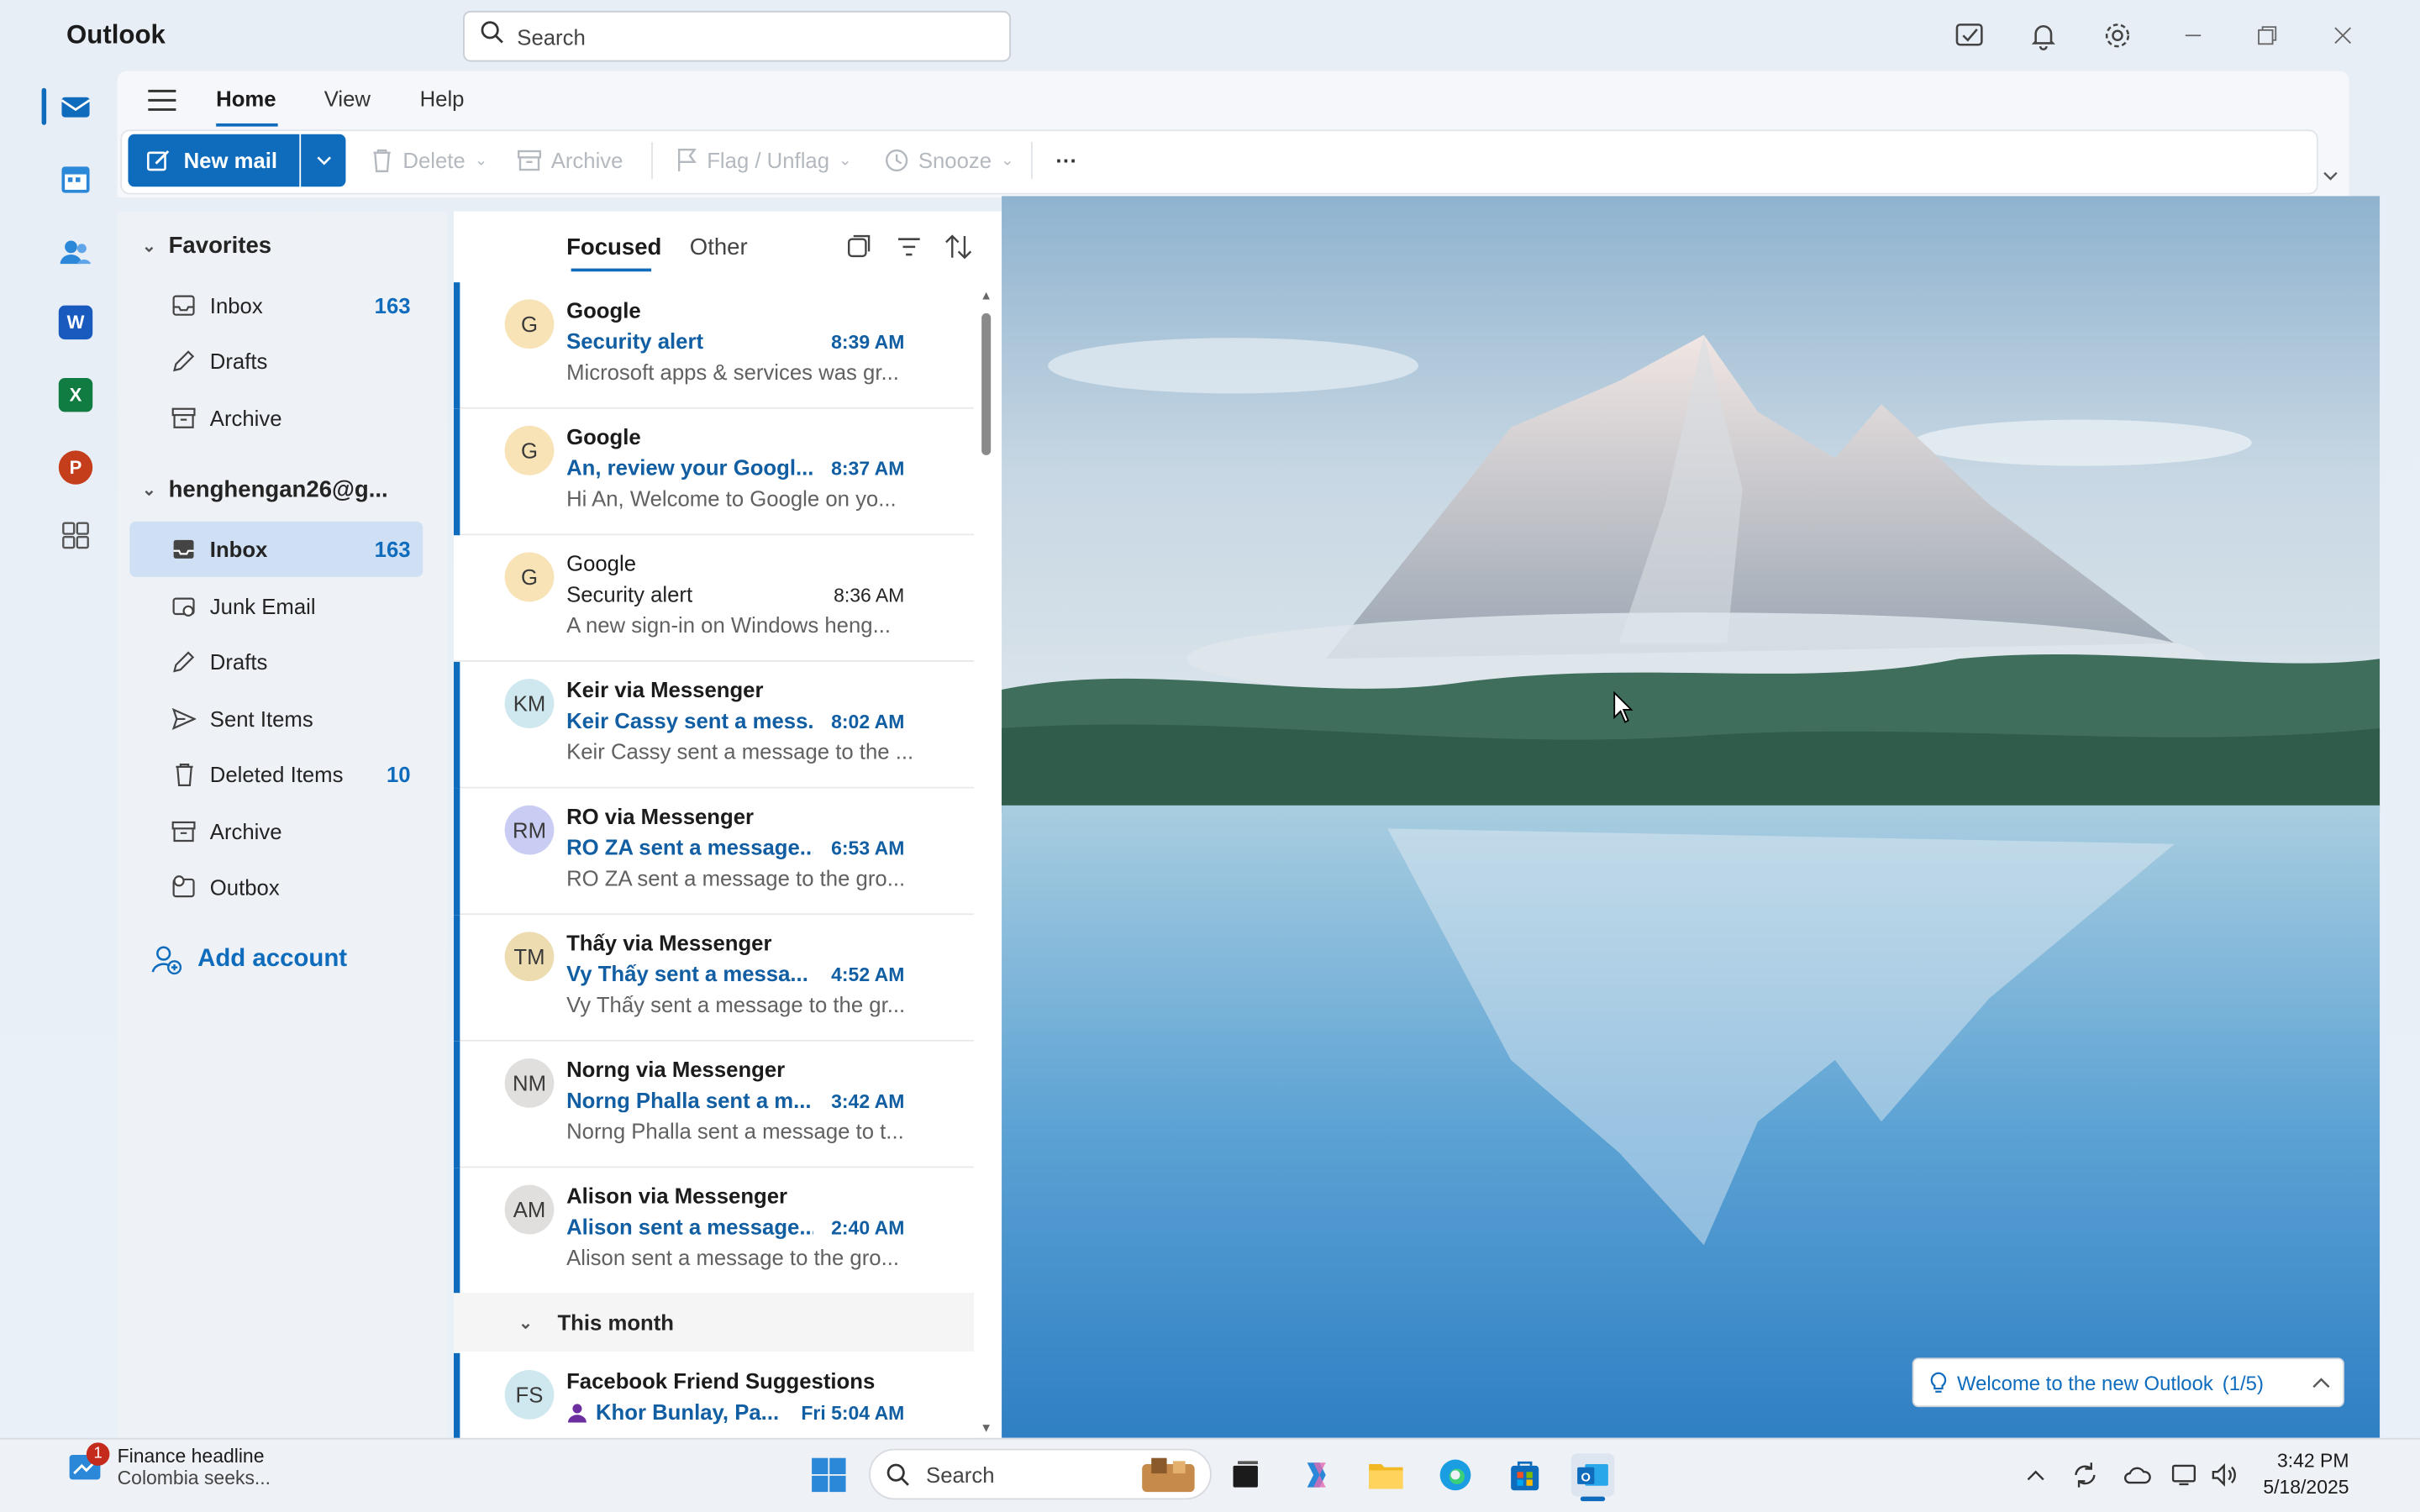 This screenshot has width=2420, height=1512. Describe the element at coordinates (249, 959) in the screenshot. I see `add-account-button: Add account` at that location.